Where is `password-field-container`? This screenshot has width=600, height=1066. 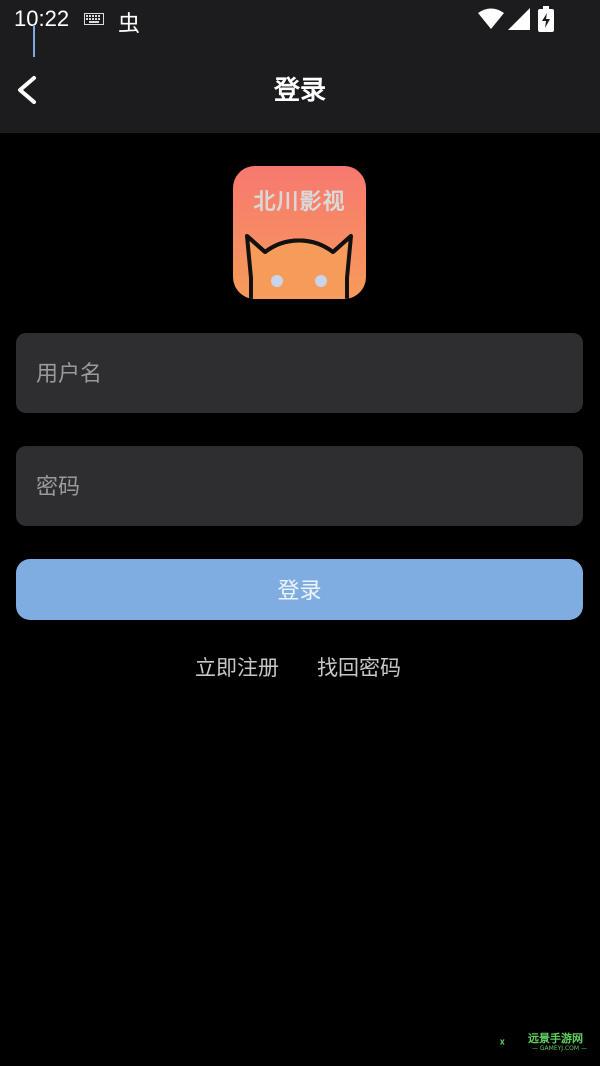
password-field-container is located at coordinates (299, 487).